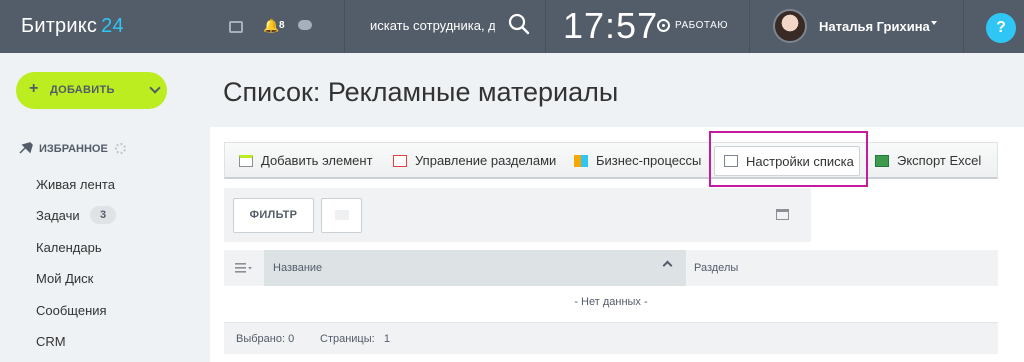 The width and height of the screenshot is (1024, 362). What do you see at coordinates (64, 278) in the screenshot?
I see `sidebar-item-my-drive: Мой Диск` at bounding box center [64, 278].